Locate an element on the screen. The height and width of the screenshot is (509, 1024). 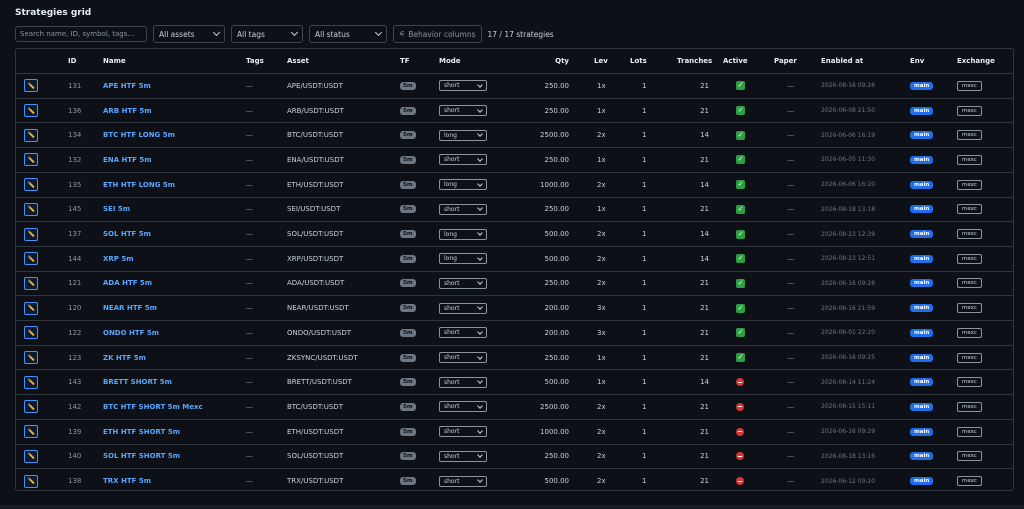
strategy-name-link: SOL HTF 5m is located at coordinates (127, 234).